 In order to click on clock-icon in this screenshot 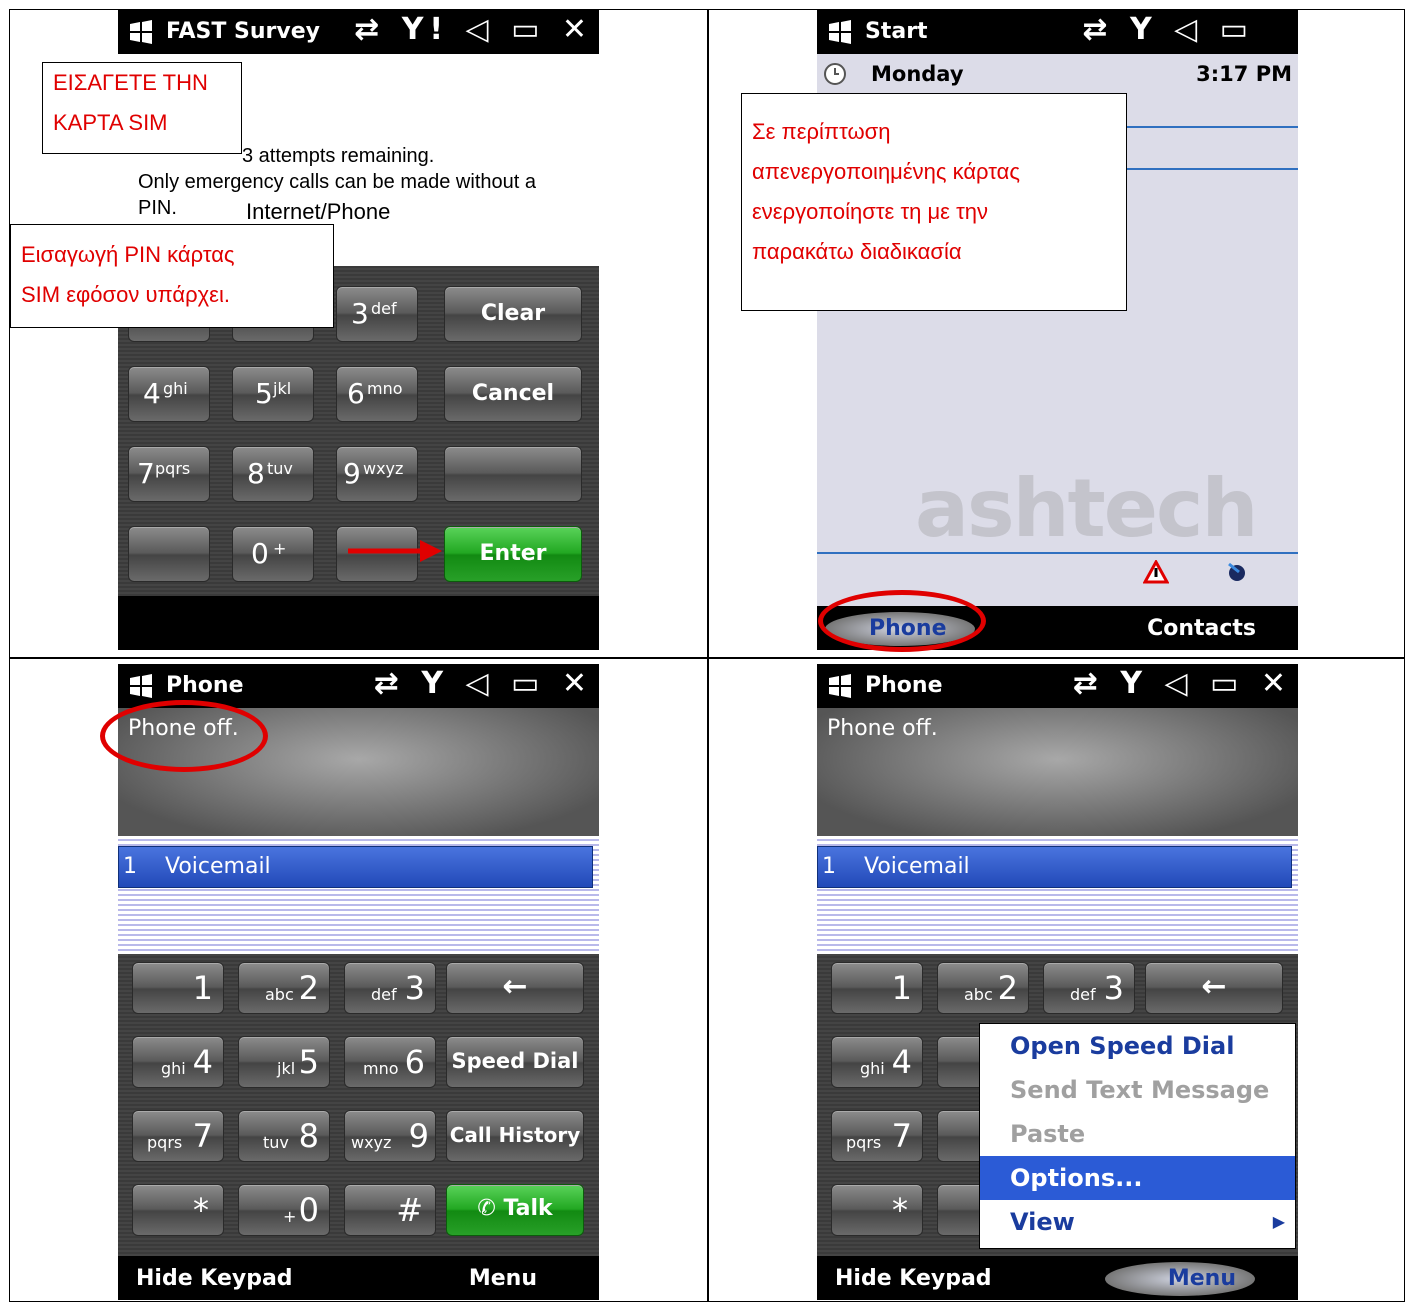, I will do `click(835, 74)`.